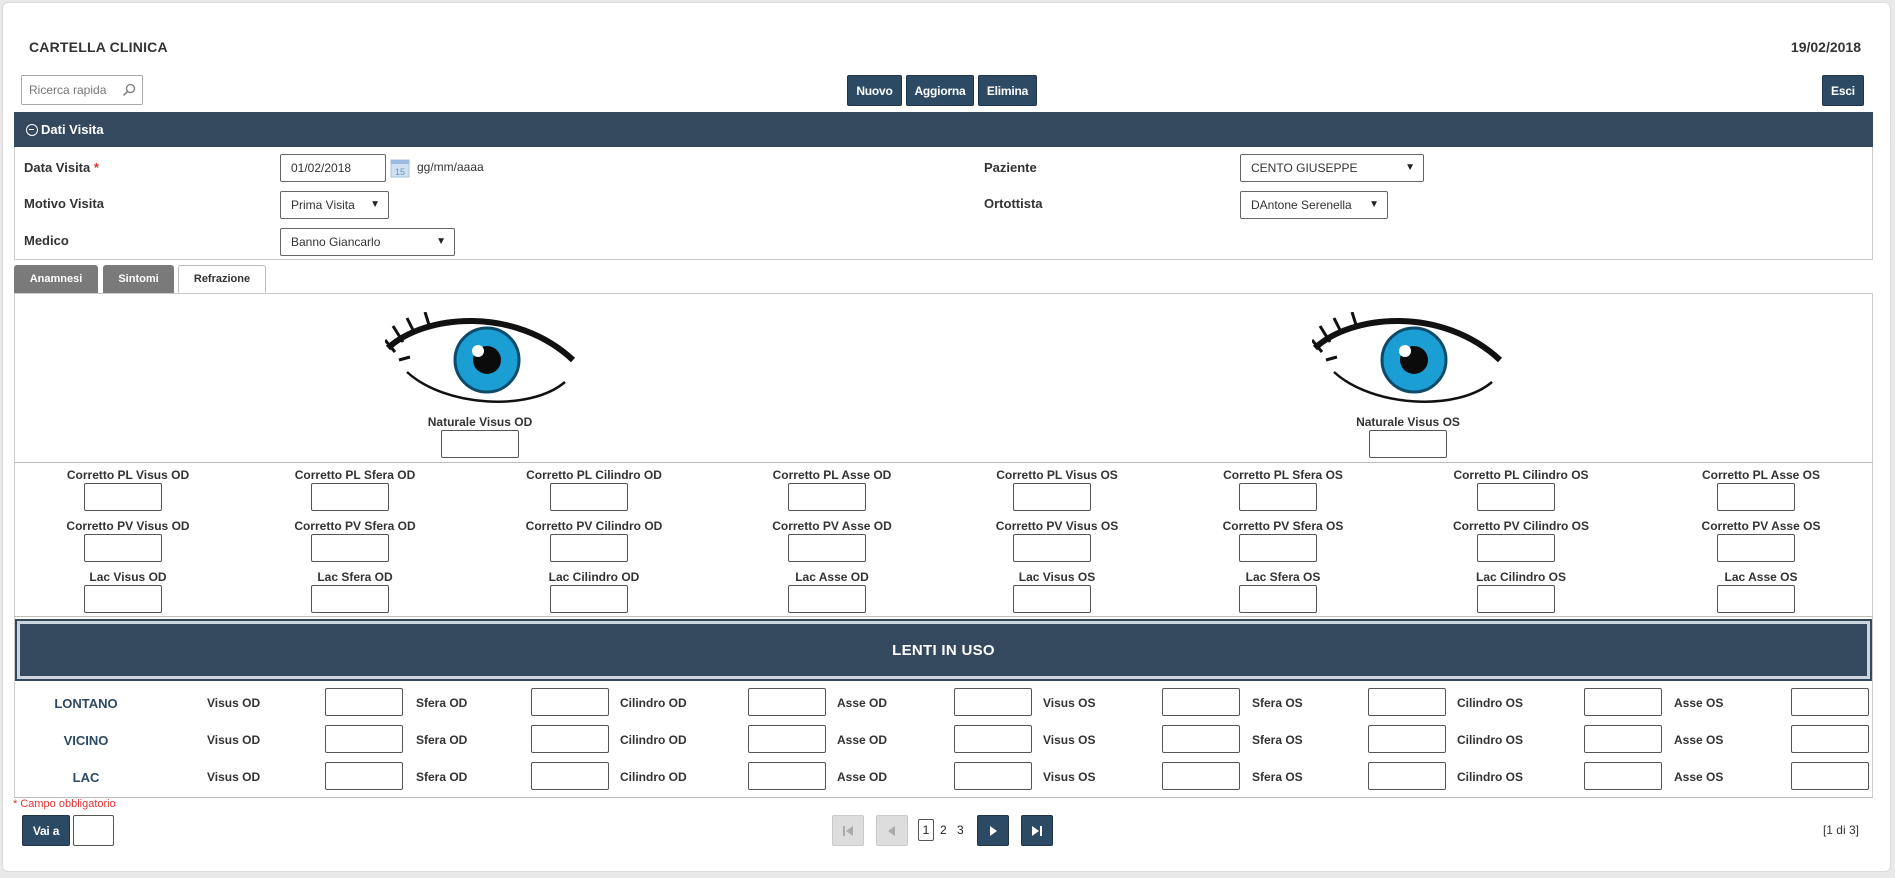 Image resolution: width=1895 pixels, height=878 pixels. Describe the element at coordinates (400, 168) in the screenshot. I see `calendar-icon: 15` at that location.